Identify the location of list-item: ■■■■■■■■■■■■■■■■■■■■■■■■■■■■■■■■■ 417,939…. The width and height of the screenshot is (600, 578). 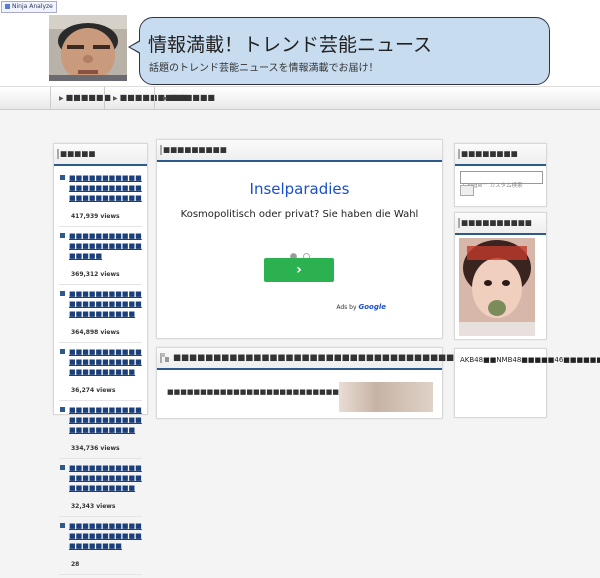
(100, 198).